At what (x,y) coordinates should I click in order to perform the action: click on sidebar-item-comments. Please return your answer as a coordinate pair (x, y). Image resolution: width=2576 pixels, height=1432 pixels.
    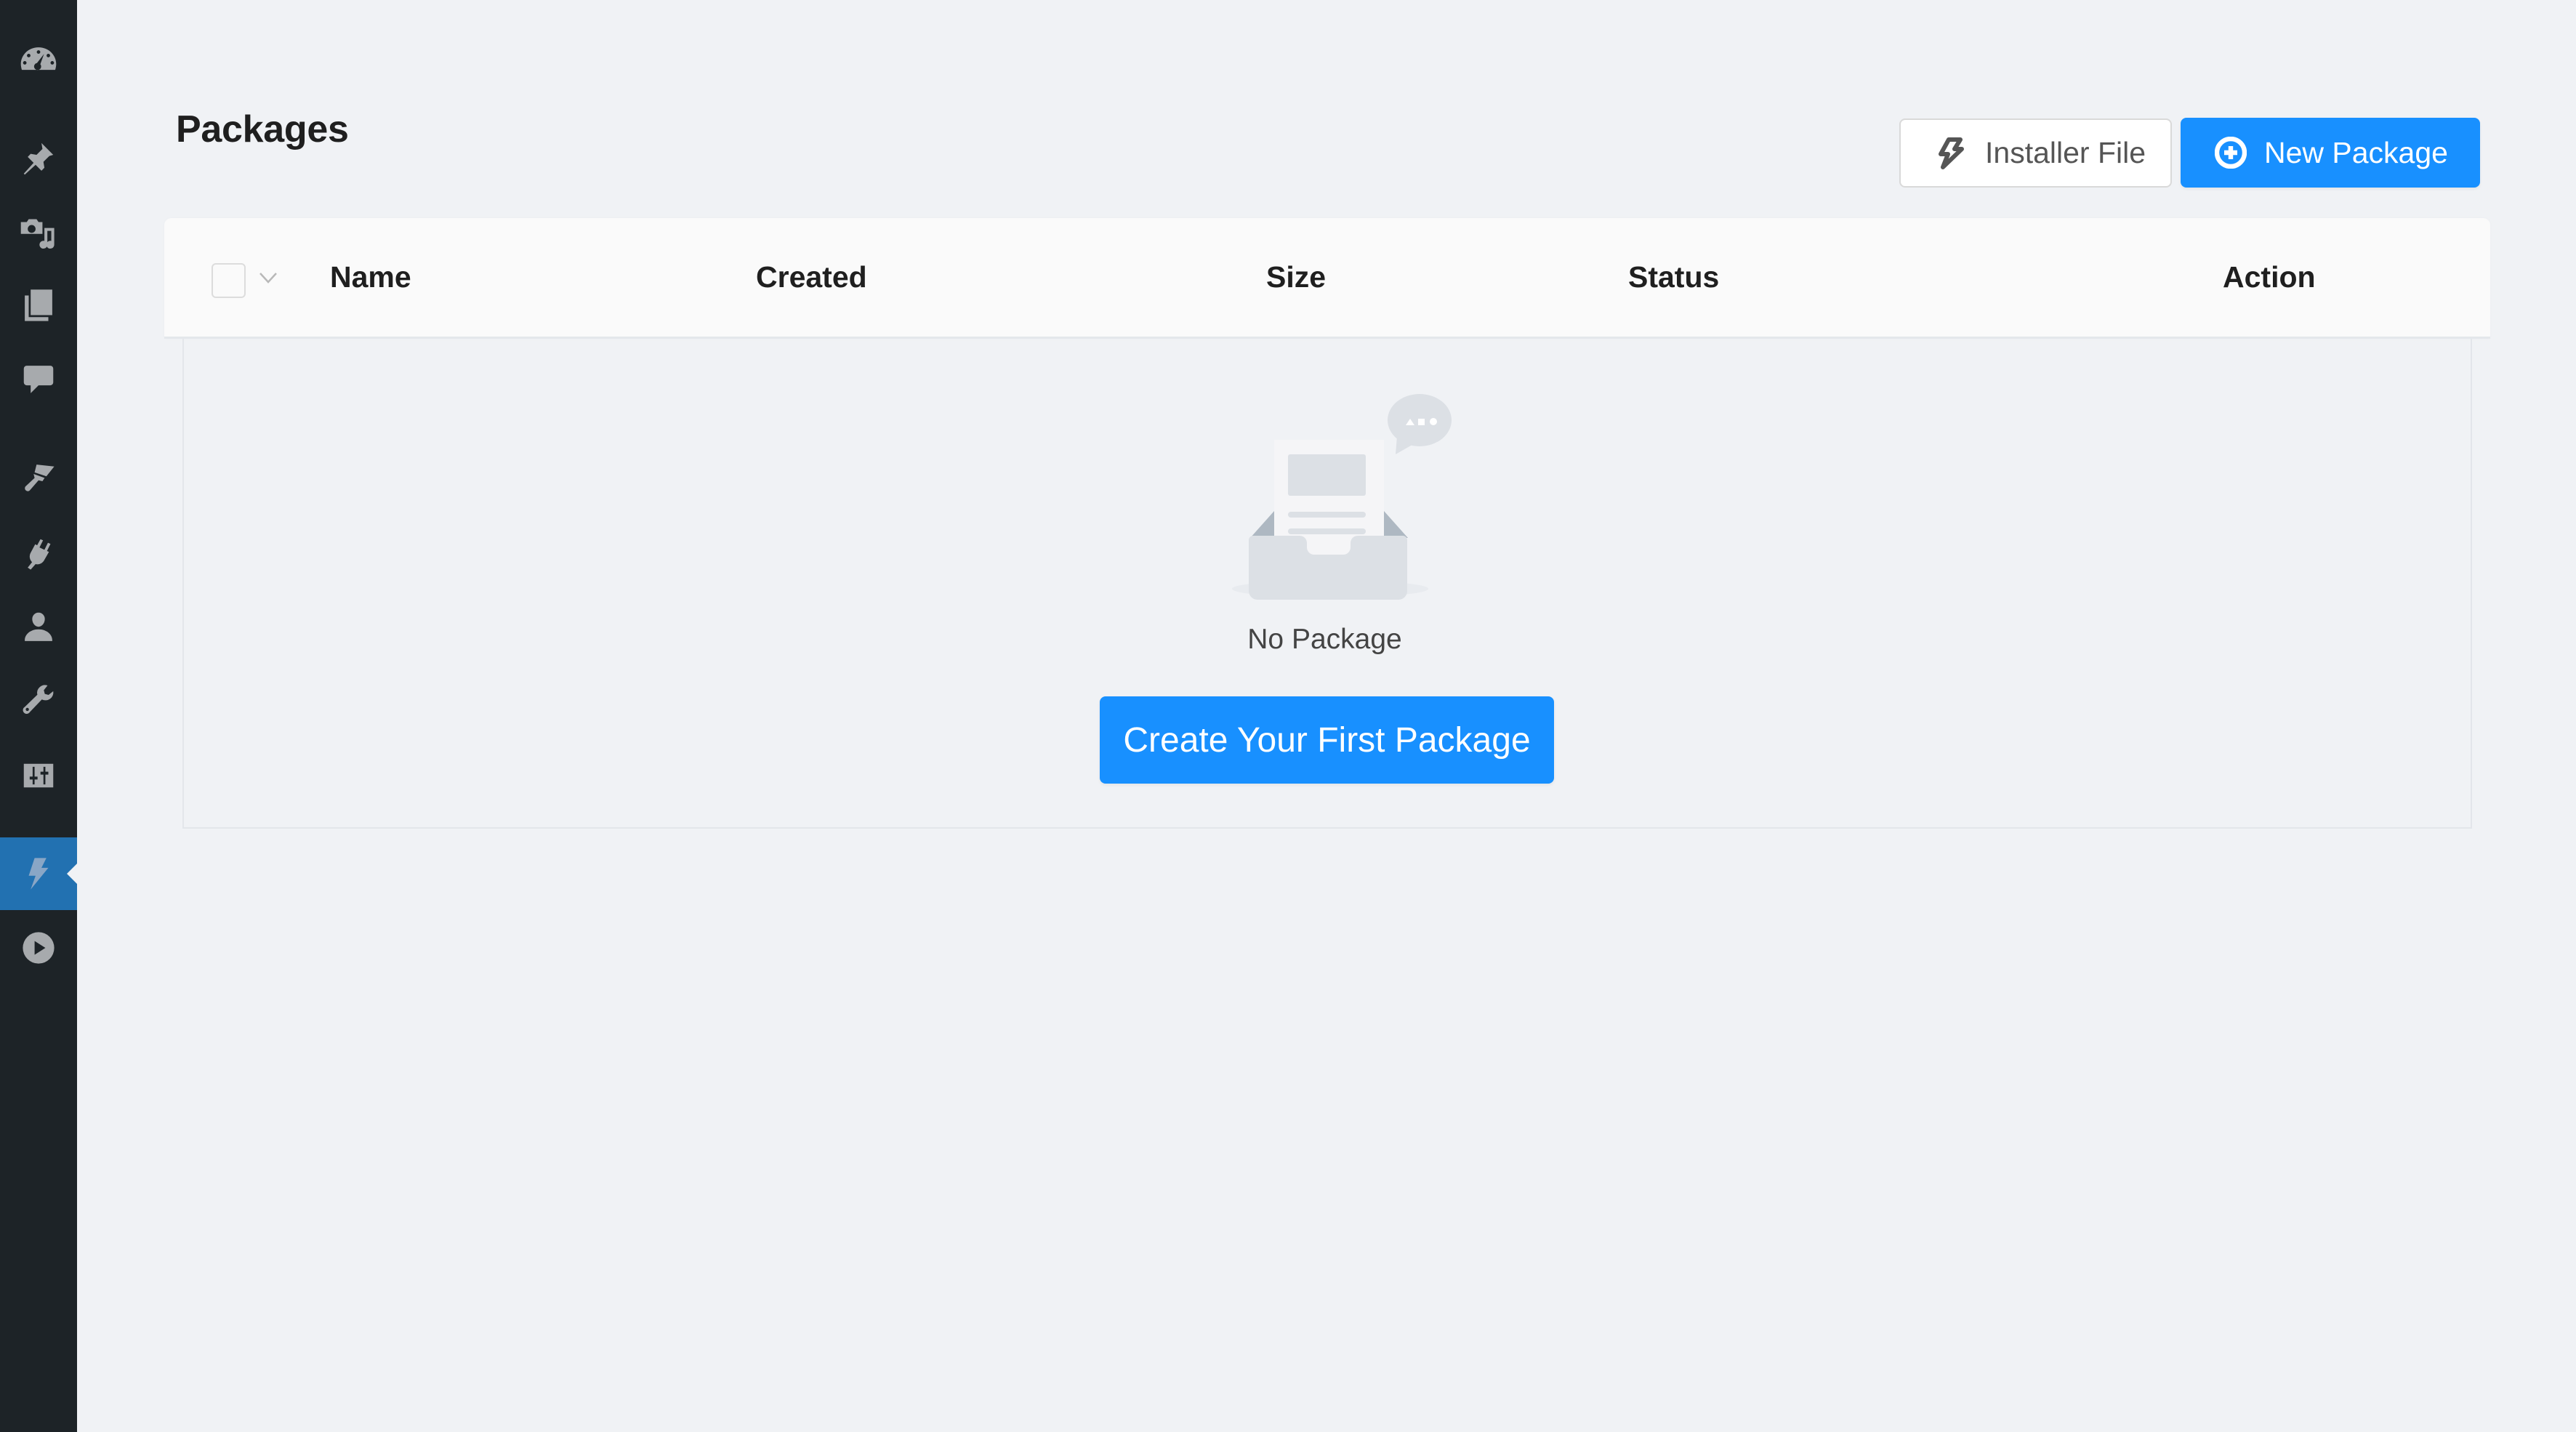
    Looking at the image, I should click on (38, 379).